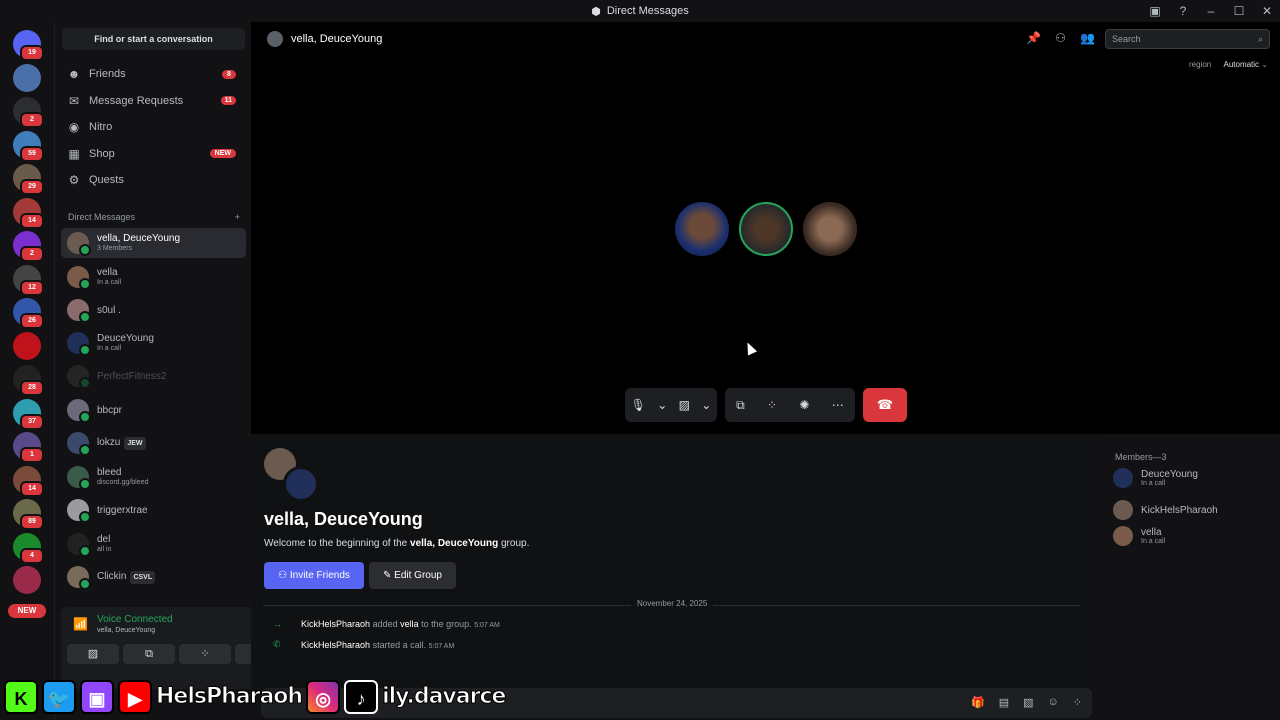 Image resolution: width=1280 pixels, height=720 pixels. What do you see at coordinates (672, 603) in the screenshot?
I see `date-divider-label: November 24, 2025` at bounding box center [672, 603].